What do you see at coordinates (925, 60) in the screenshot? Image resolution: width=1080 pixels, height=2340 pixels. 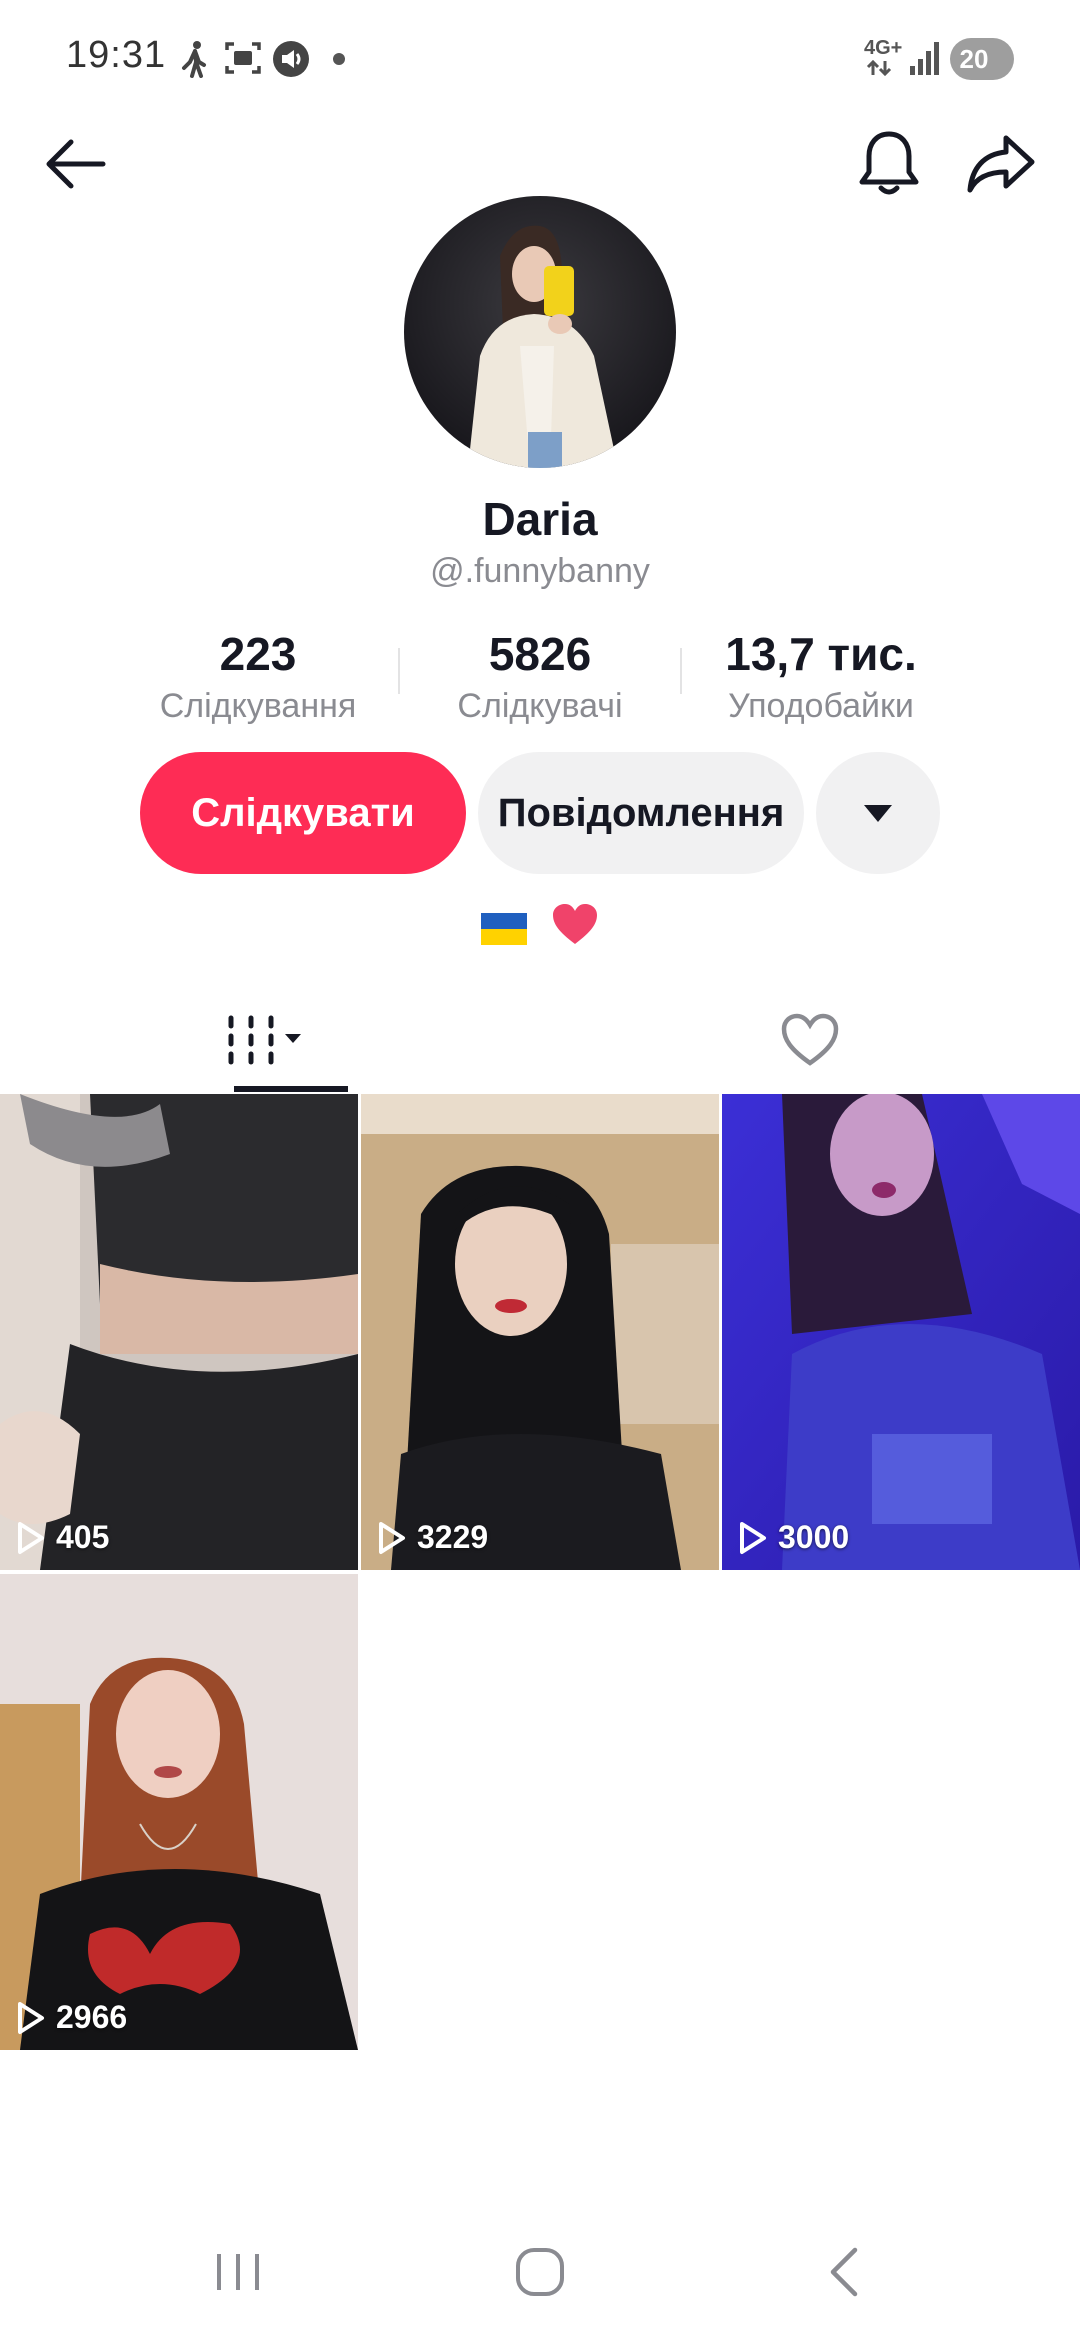 I see `signal-icon` at bounding box center [925, 60].